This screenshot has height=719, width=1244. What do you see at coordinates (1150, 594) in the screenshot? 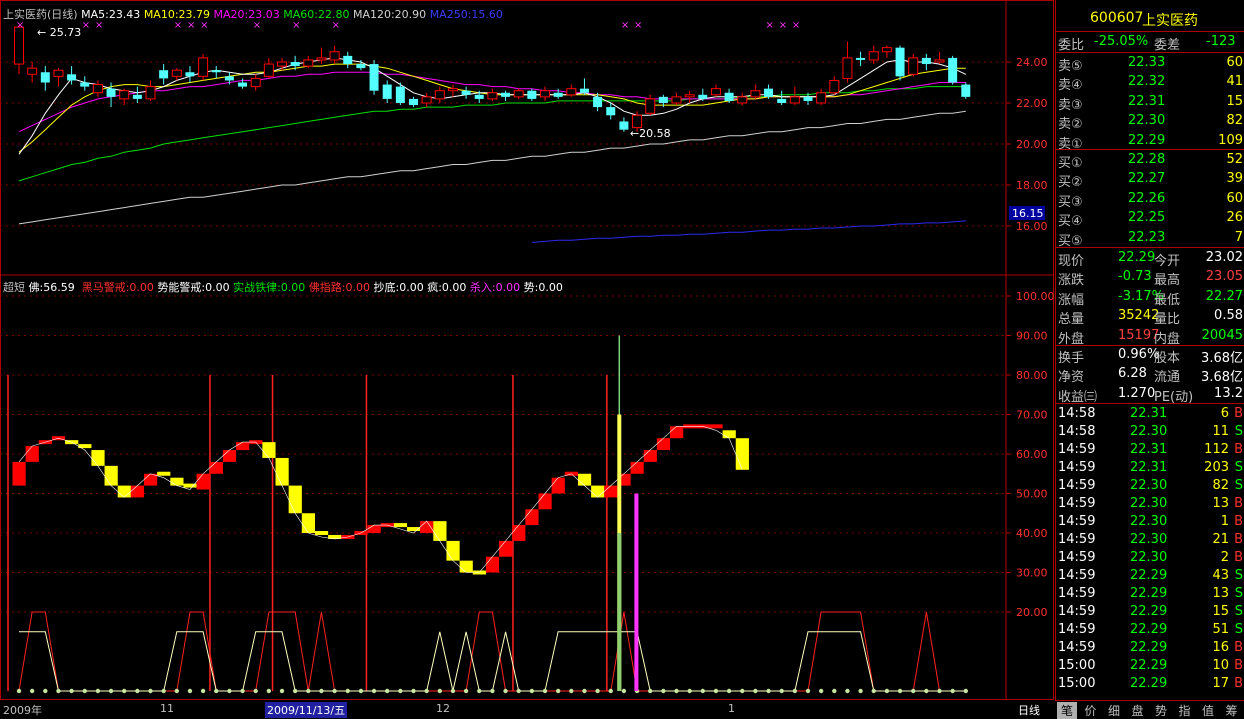
I see `tick-row: 14:59 22.29 13 S` at bounding box center [1150, 594].